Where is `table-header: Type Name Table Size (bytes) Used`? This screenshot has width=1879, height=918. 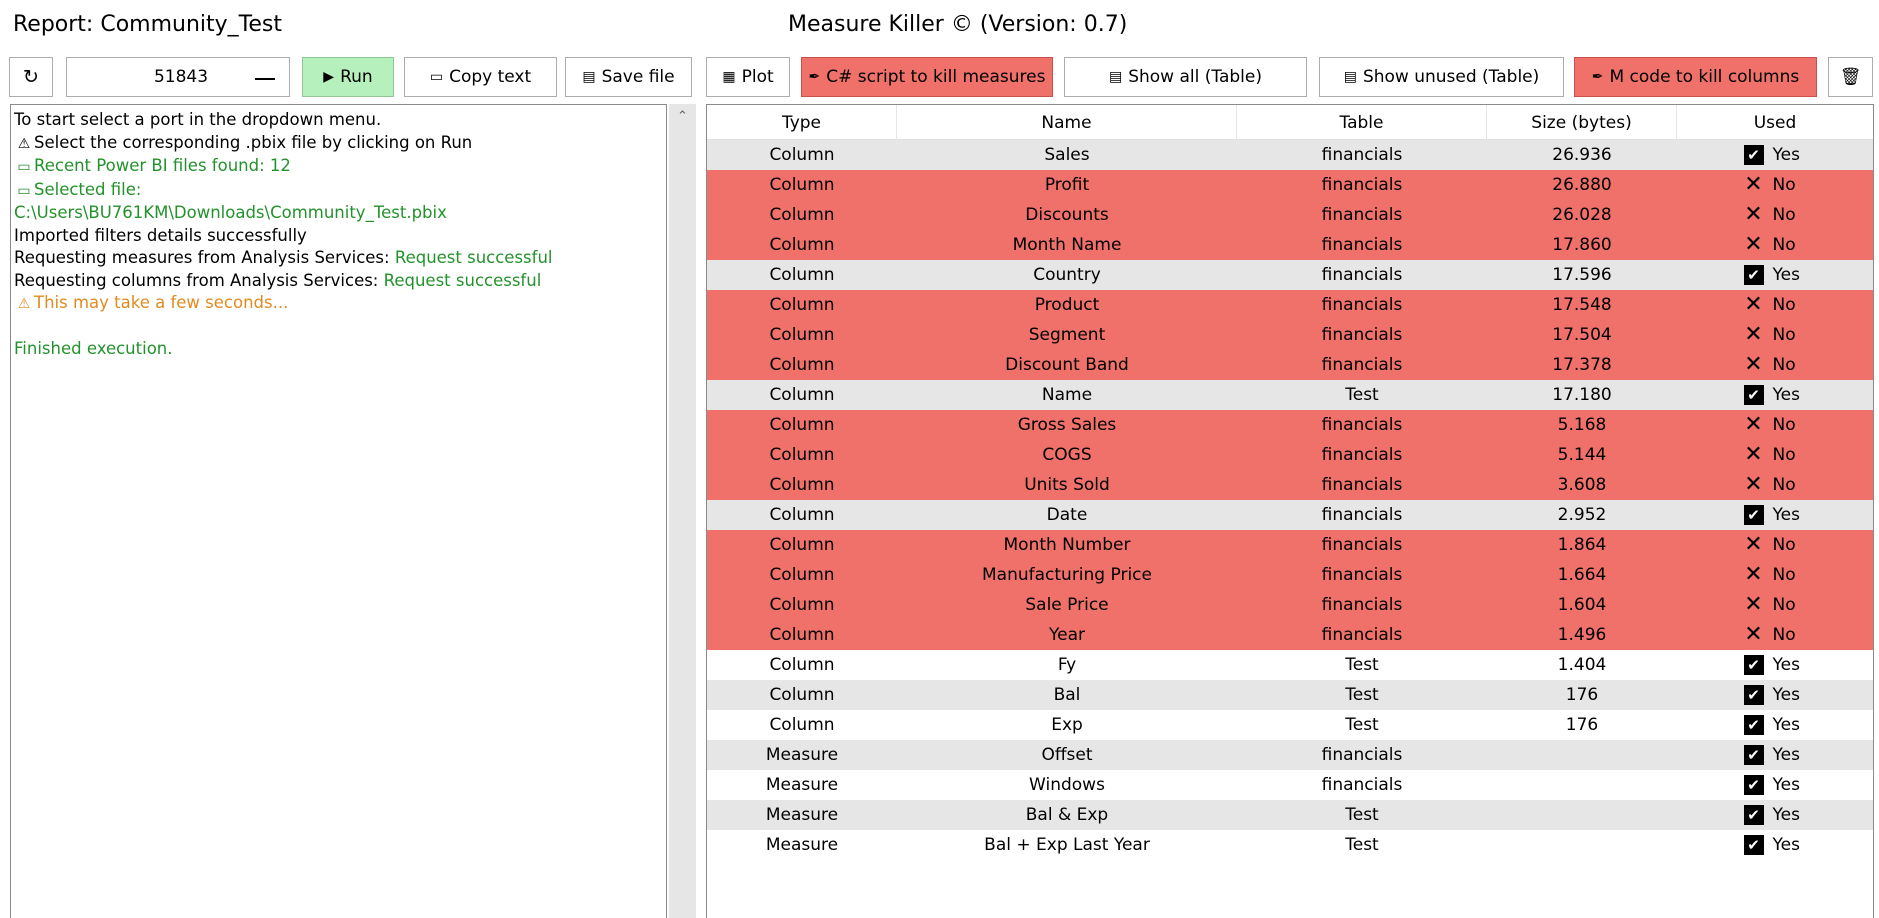
table-header: Type Name Table Size (bytes) Used is located at coordinates (1290, 122).